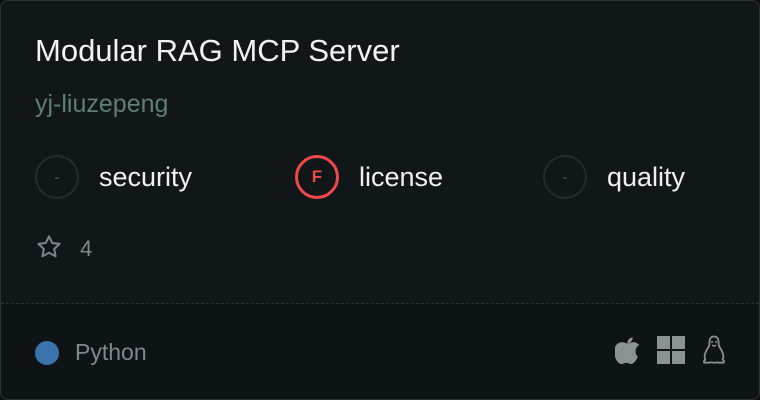 The width and height of the screenshot is (760, 400). What do you see at coordinates (646, 176) in the screenshot?
I see `quality-label: quality` at bounding box center [646, 176].